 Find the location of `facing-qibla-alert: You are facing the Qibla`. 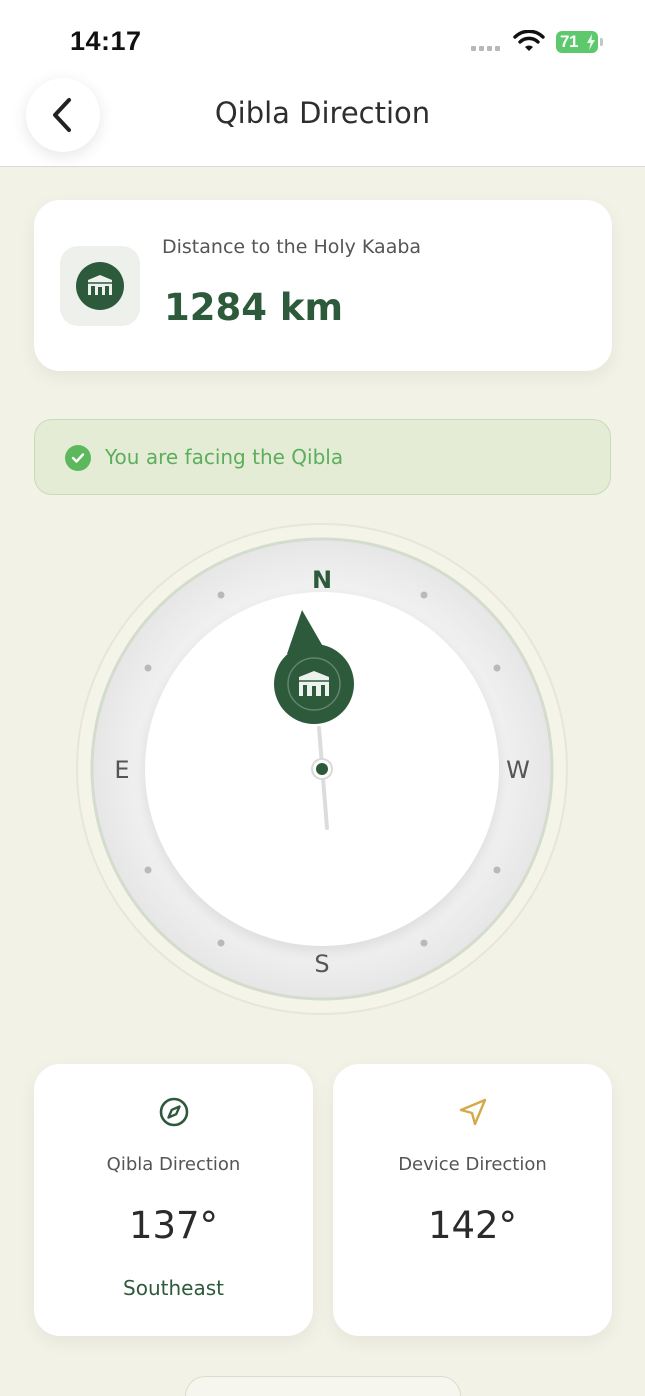

facing-qibla-alert: You are facing the Qibla is located at coordinates (322, 457).